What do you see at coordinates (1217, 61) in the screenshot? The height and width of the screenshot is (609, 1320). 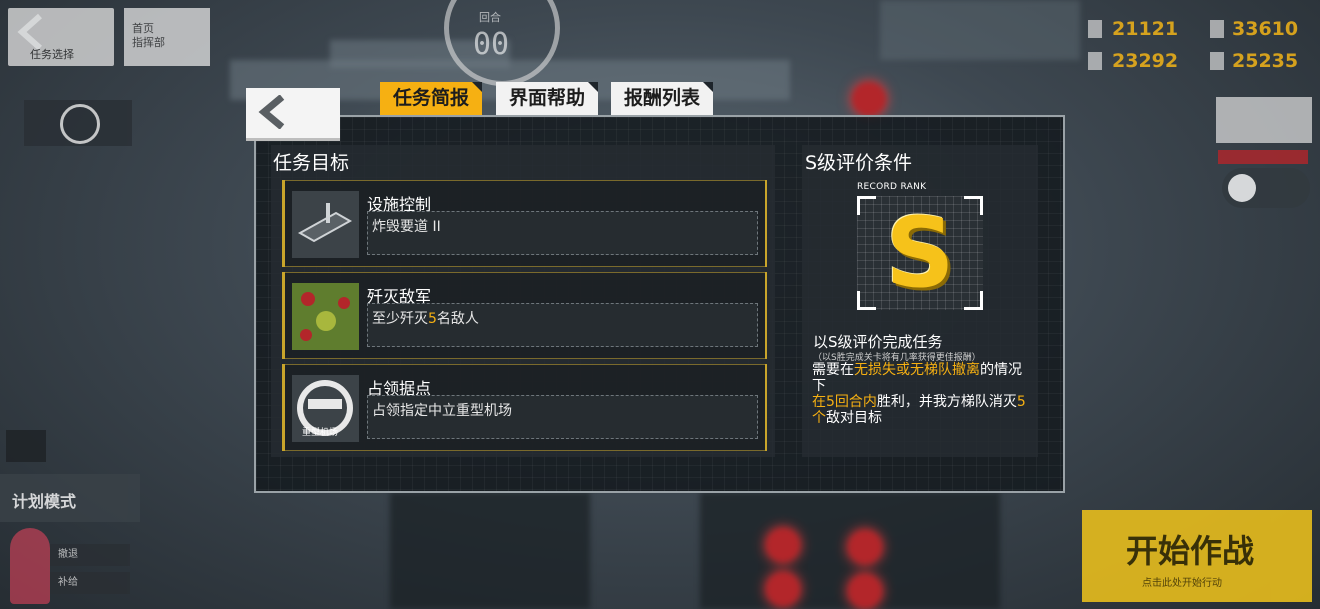 I see `parts-icon` at bounding box center [1217, 61].